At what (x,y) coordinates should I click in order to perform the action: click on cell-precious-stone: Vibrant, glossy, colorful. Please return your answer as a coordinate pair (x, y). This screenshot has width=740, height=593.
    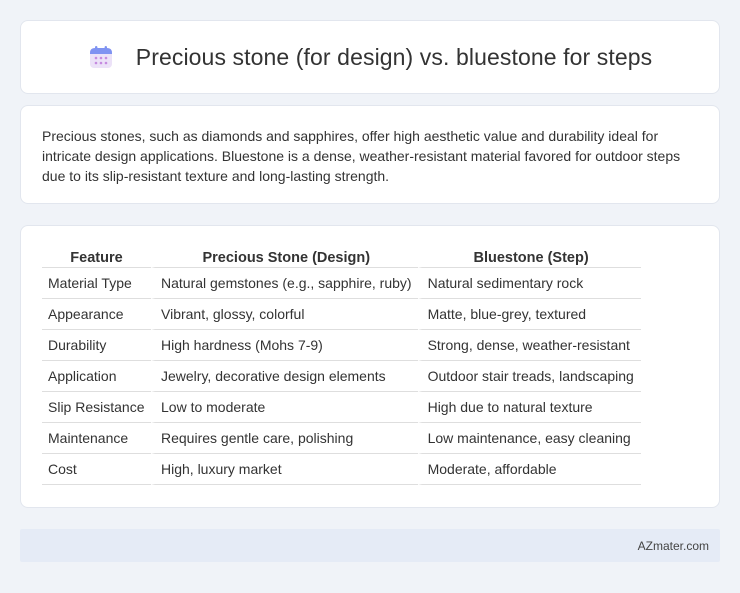
    Looking at the image, I should click on (284, 314).